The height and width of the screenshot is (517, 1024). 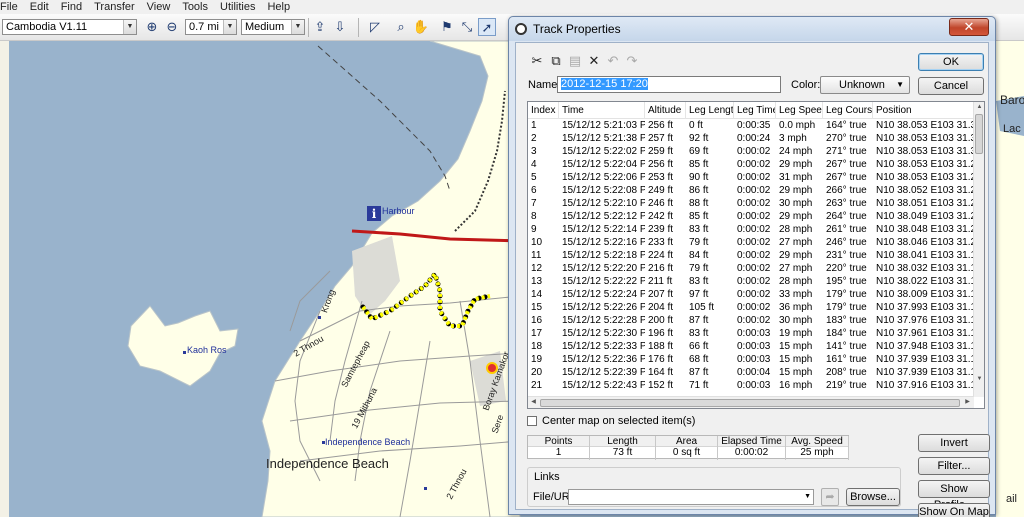 I want to click on name-input: 2012-12-15 17:20, so click(x=669, y=84).